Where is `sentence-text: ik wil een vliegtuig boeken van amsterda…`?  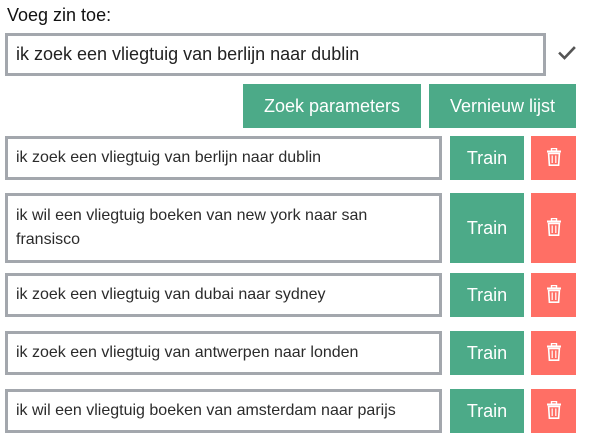
sentence-text: ik wil een vliegtuig boeken van amsterda… is located at coordinates (223, 411).